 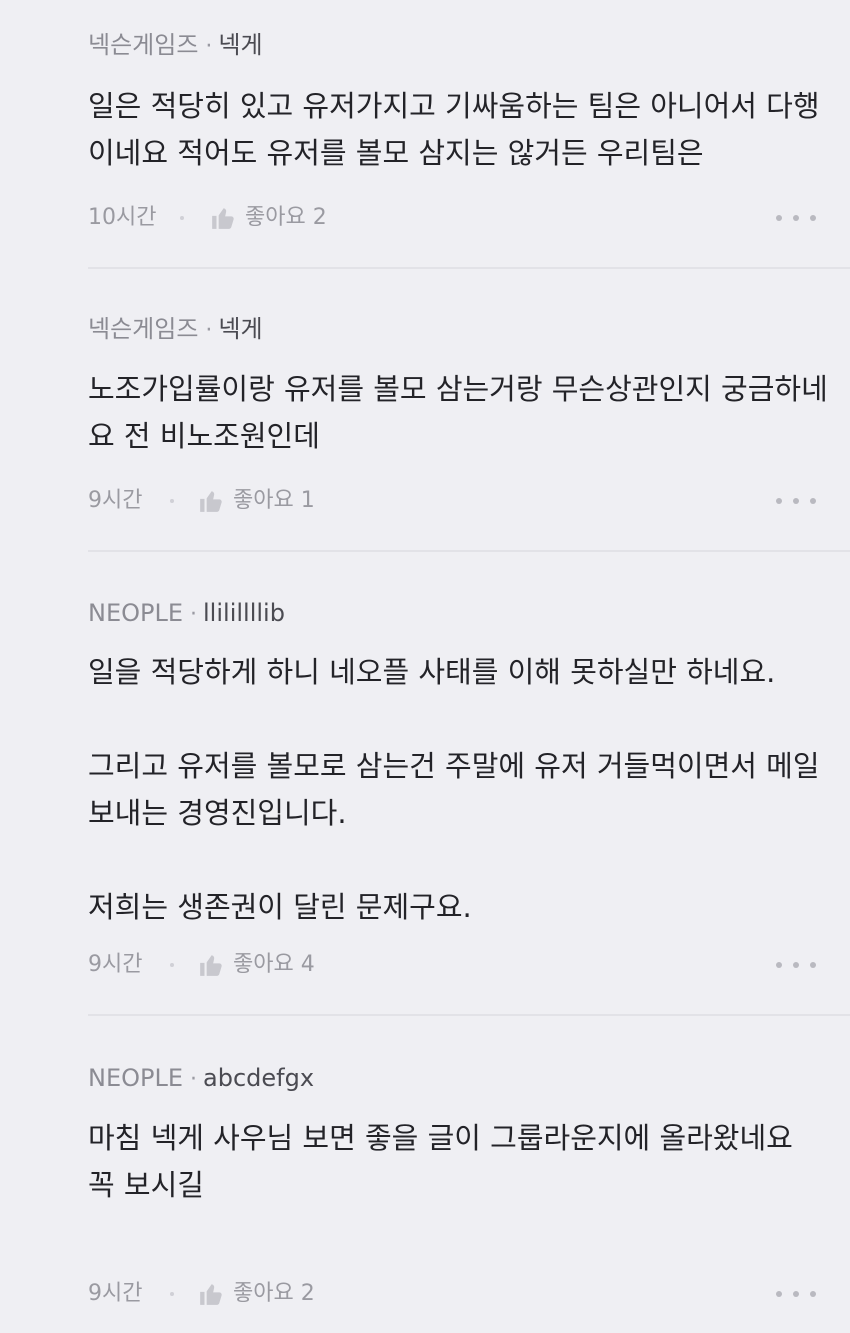 I want to click on like-button: 좋아요 1, so click(x=256, y=501).